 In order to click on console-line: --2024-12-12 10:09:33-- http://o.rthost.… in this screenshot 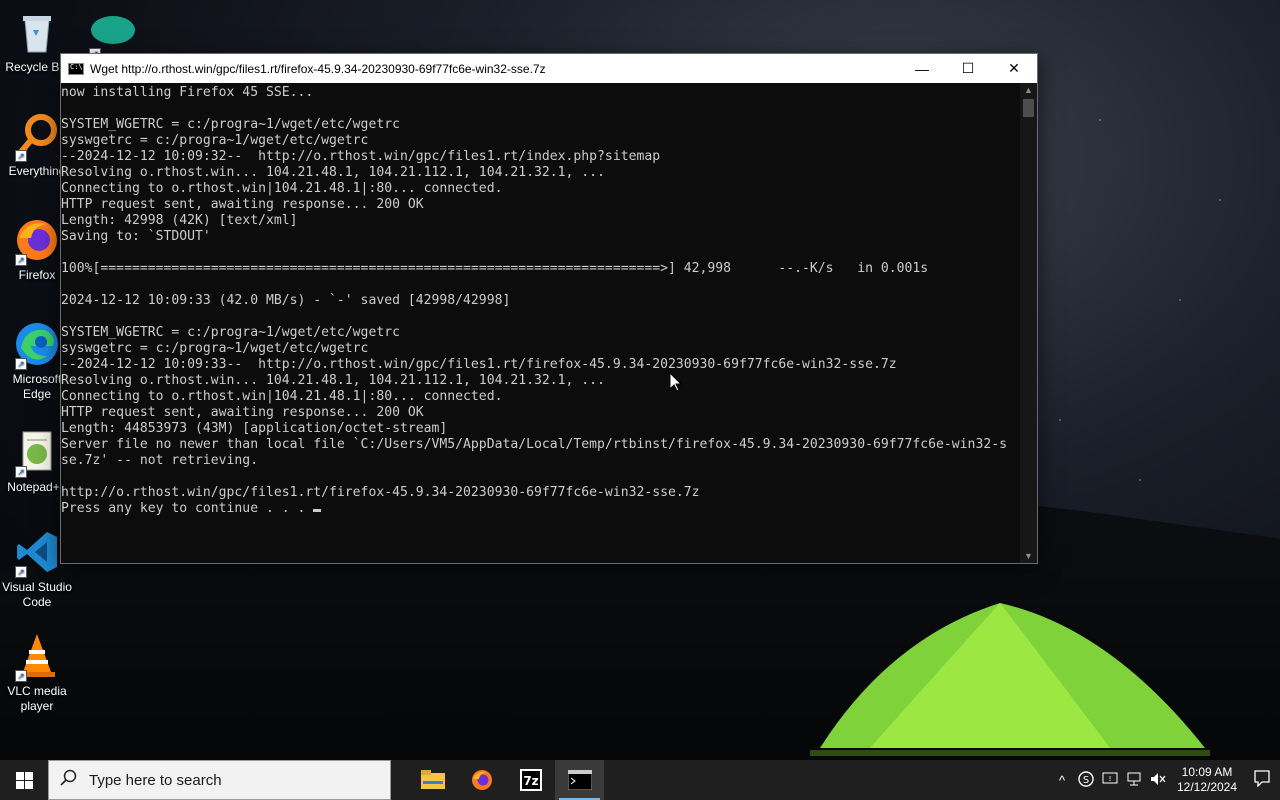, I will do `click(479, 364)`.